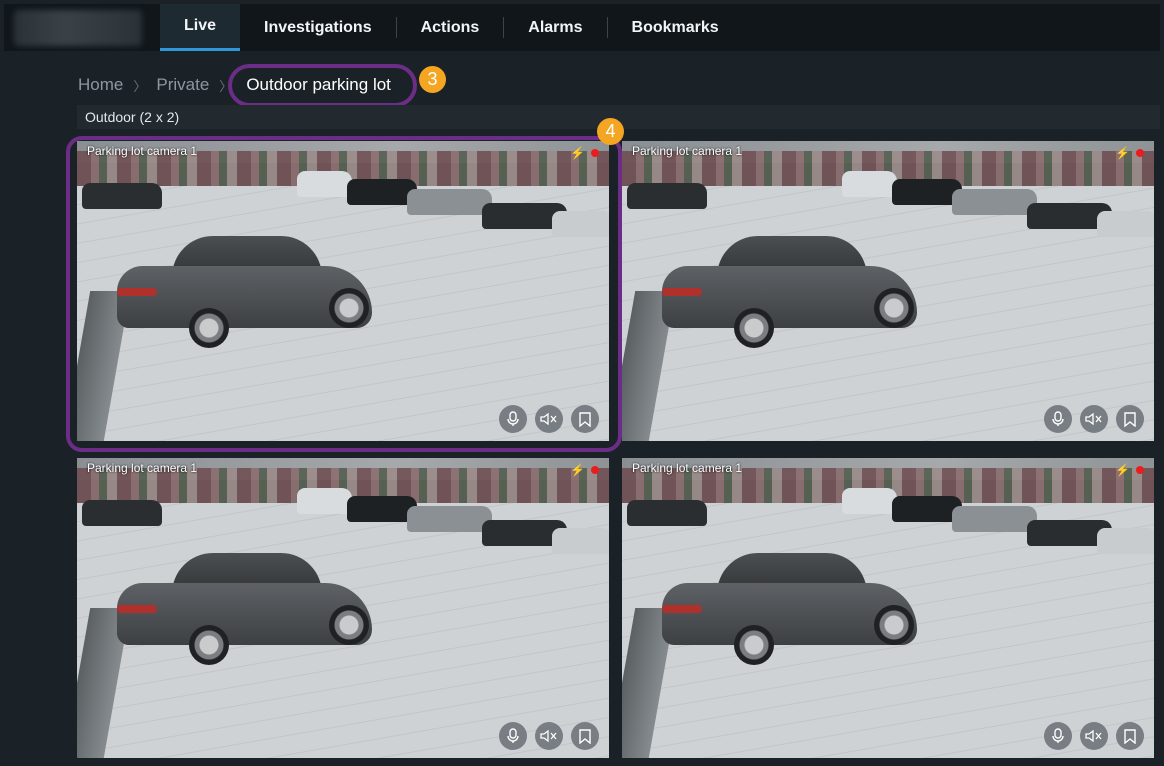 The width and height of the screenshot is (1164, 766). What do you see at coordinates (318, 27) in the screenshot?
I see `tab-investigations: Investigations` at bounding box center [318, 27].